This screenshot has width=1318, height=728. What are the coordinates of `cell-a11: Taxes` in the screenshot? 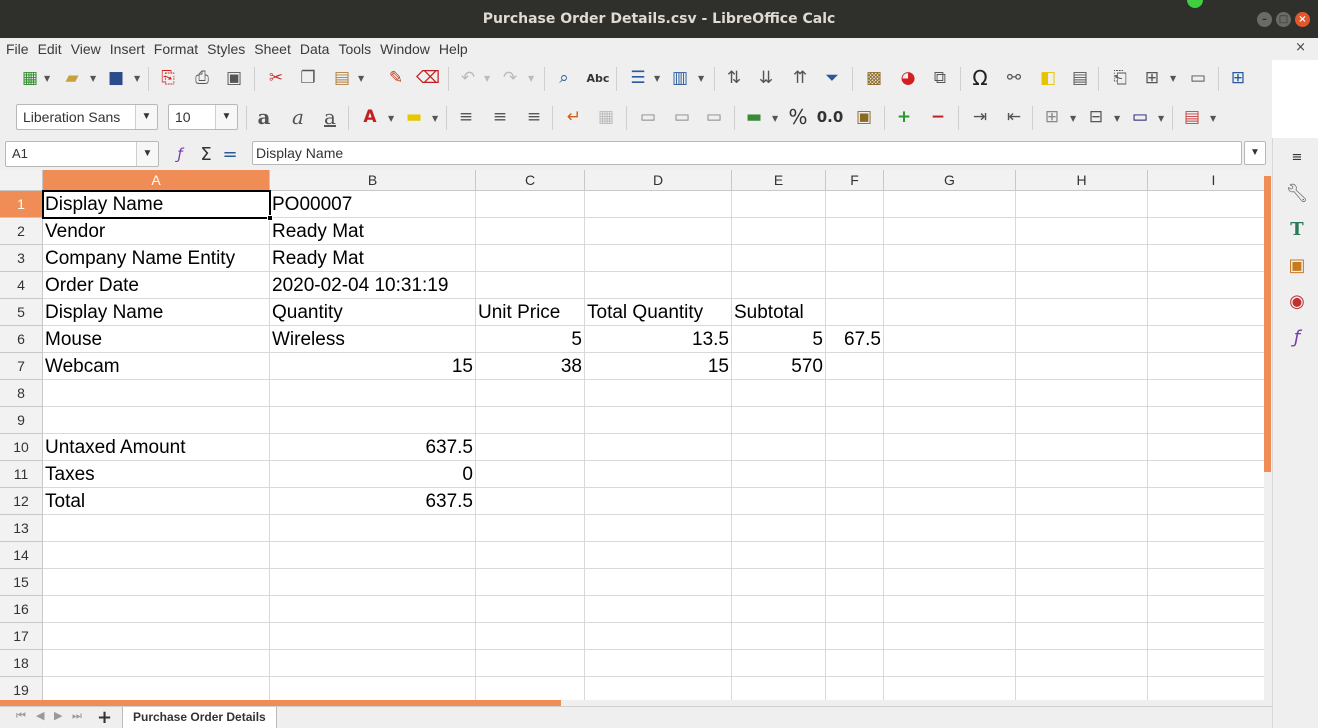 It's located at (156, 474).